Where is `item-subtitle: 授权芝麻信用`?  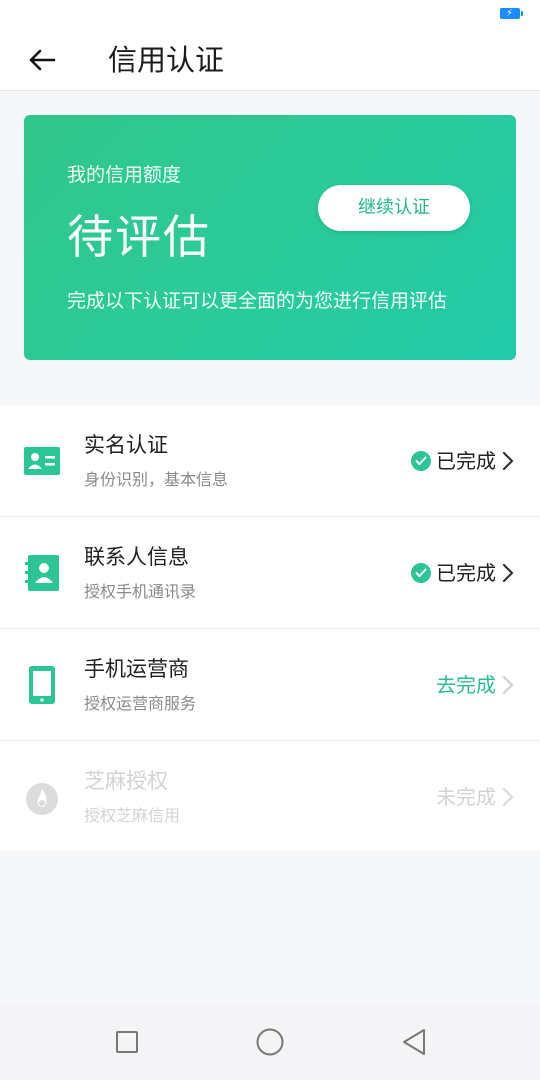
item-subtitle: 授权芝麻信用 is located at coordinates (132, 815).